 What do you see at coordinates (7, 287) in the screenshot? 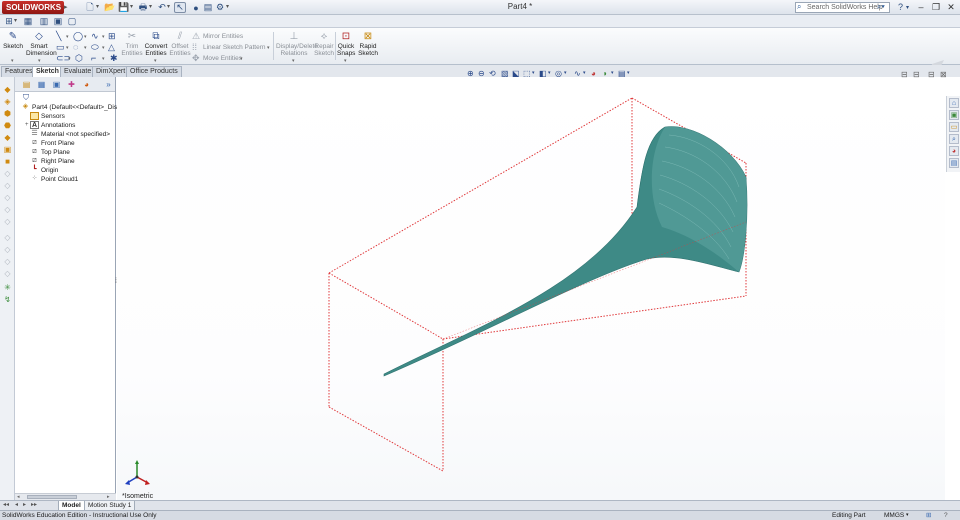
I see `reference-geometry-icon: ✳` at bounding box center [7, 287].